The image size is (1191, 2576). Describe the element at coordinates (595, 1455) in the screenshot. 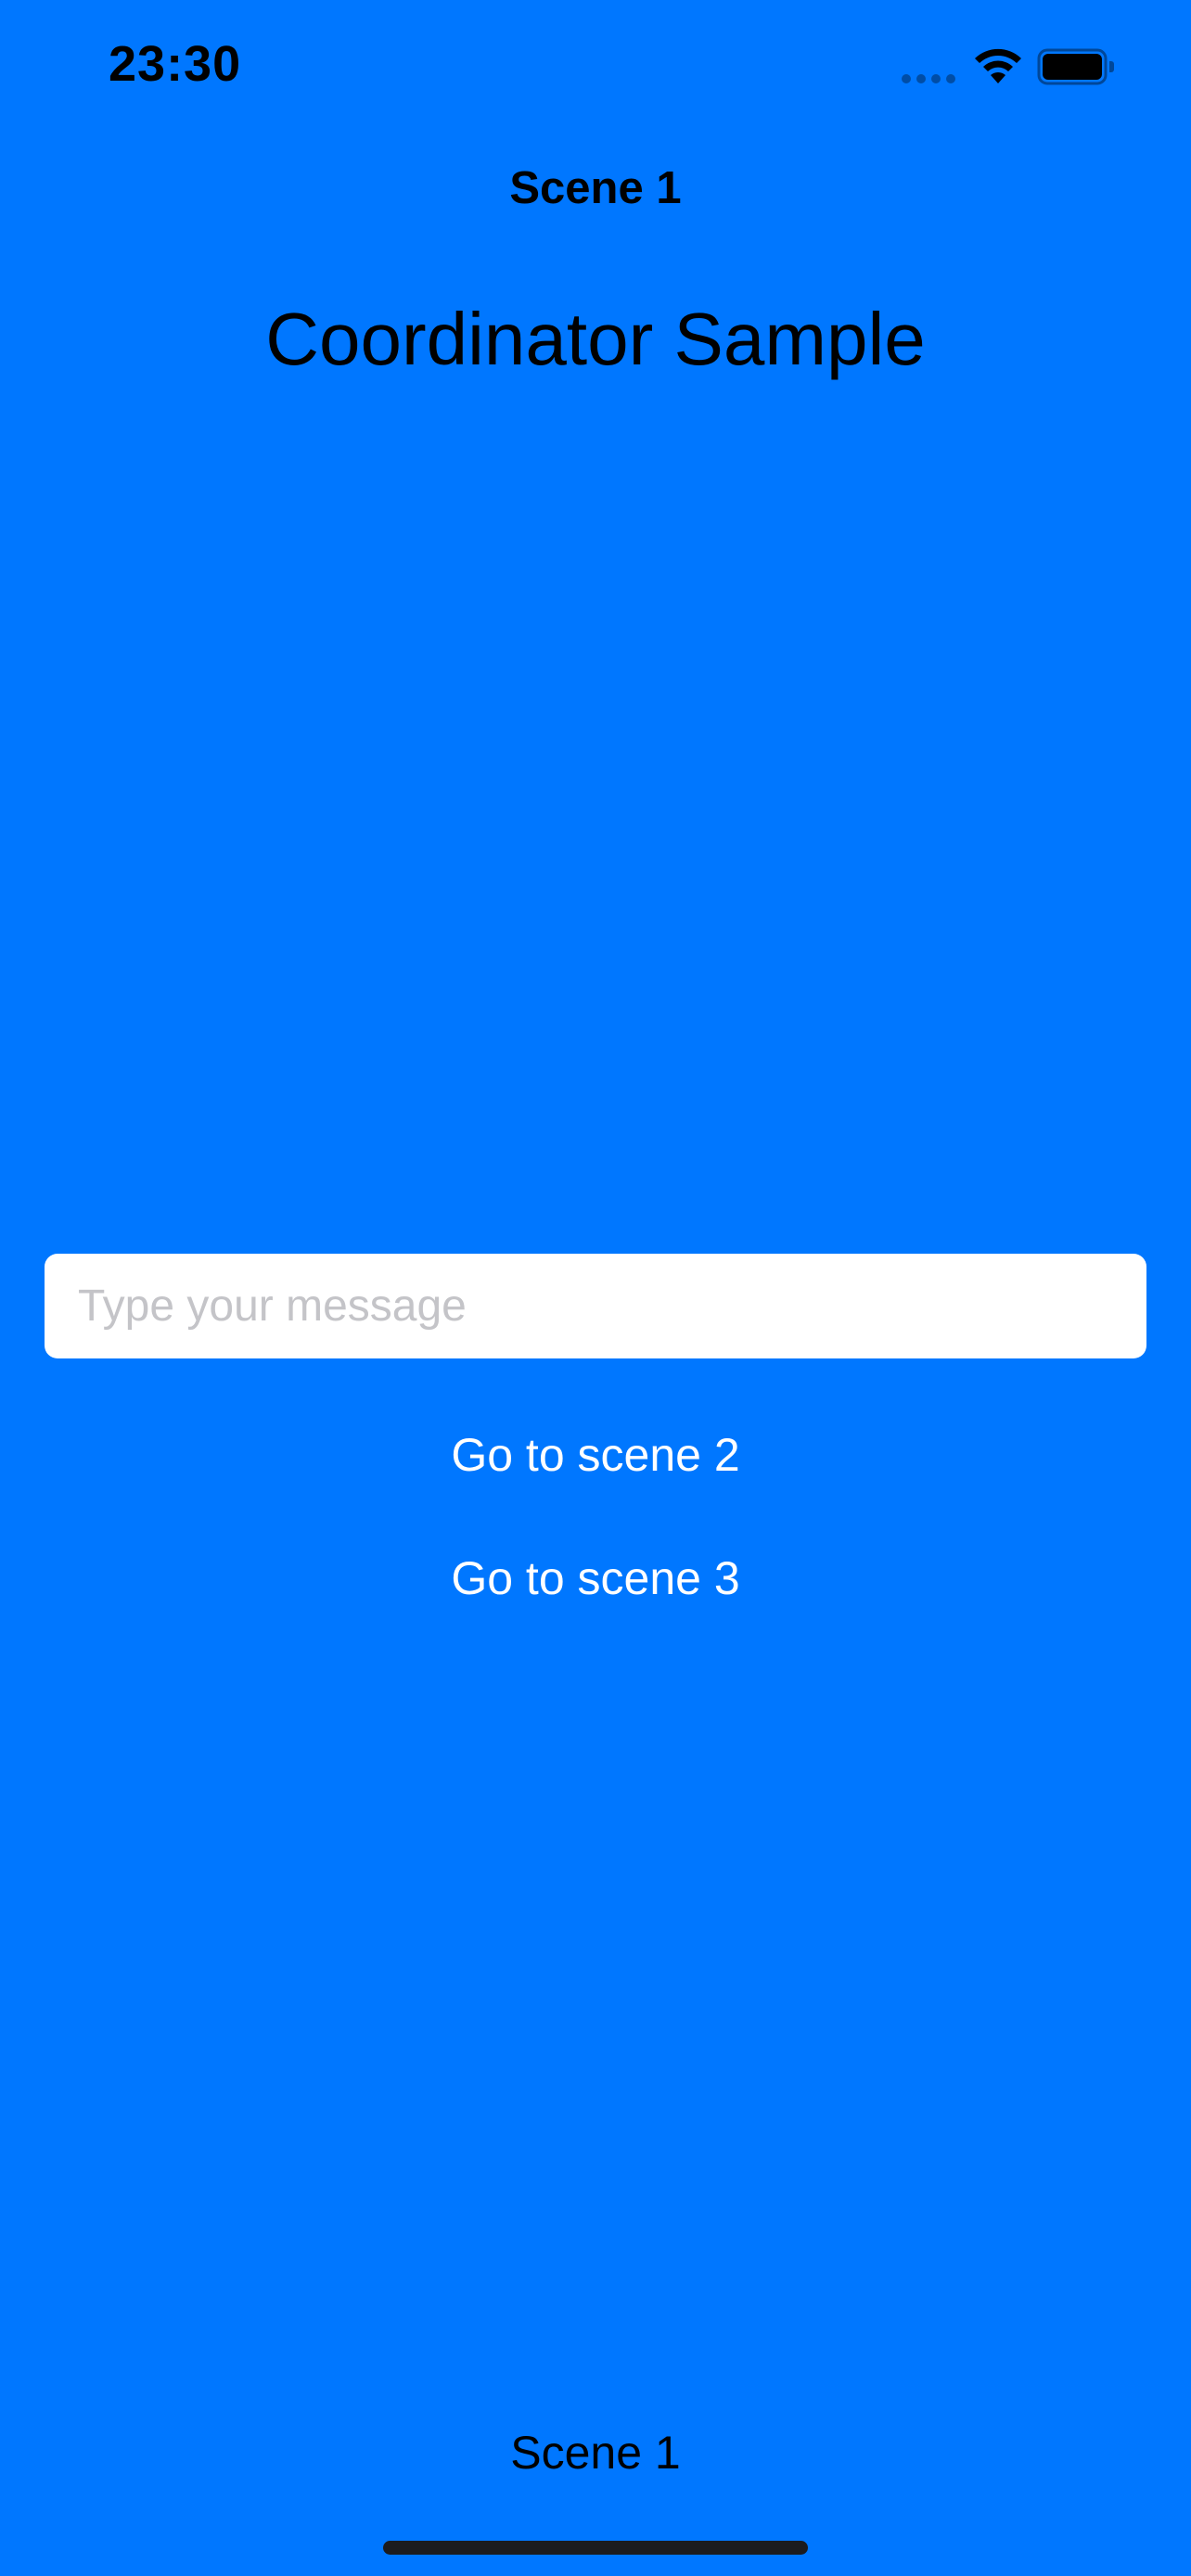

I see `go-to-scene-2-button: Go to scene 2` at that location.